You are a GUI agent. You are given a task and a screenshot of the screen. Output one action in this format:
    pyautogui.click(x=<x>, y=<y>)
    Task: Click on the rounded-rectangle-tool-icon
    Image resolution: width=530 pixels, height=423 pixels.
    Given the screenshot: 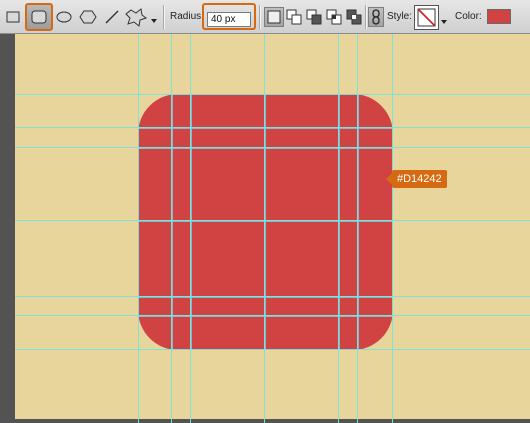 What is the action you would take?
    pyautogui.click(x=39, y=17)
    